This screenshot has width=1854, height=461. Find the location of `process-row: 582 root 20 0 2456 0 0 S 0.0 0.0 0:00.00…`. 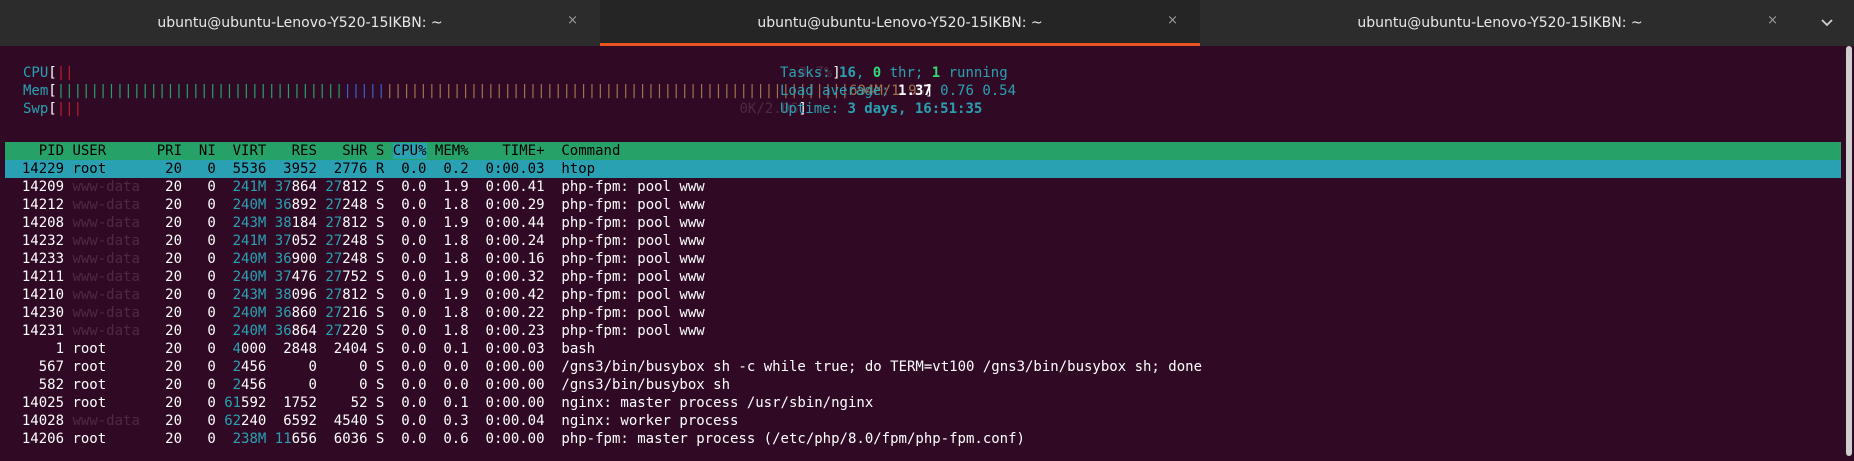

process-row: 582 root 20 0 2456 0 0 S 0.0 0.0 0:00.00… is located at coordinates (603, 385).